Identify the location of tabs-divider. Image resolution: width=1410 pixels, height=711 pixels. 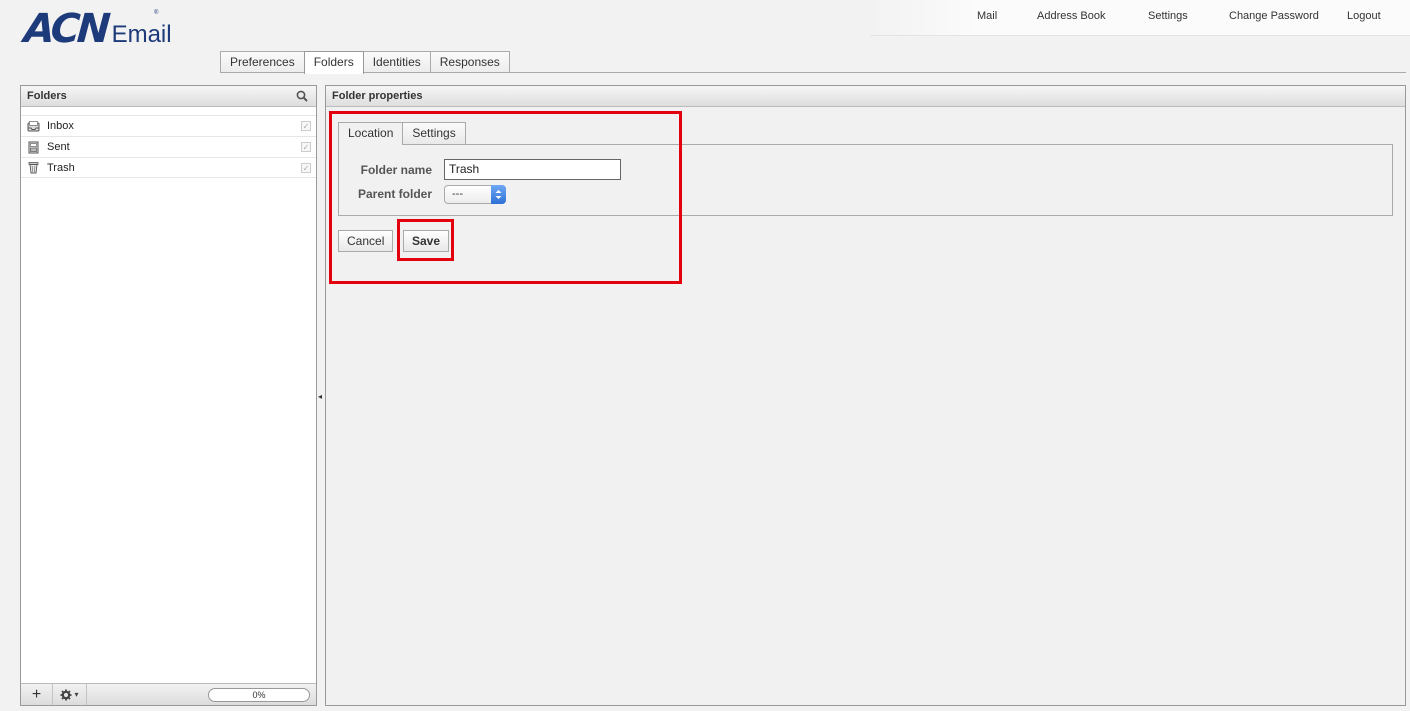
(813, 72).